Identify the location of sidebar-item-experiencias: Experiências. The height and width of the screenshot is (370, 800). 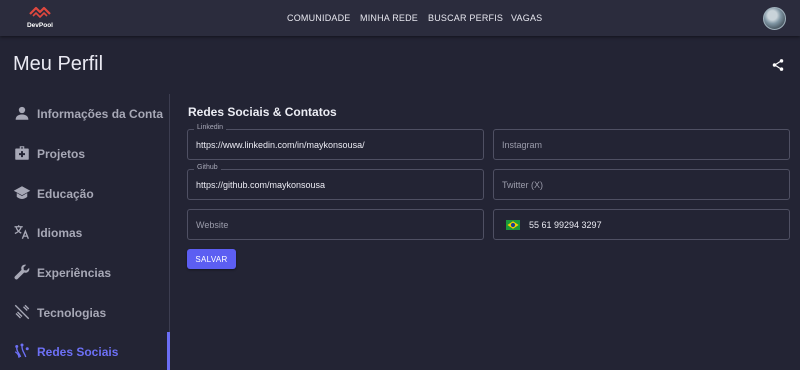
(84, 272).